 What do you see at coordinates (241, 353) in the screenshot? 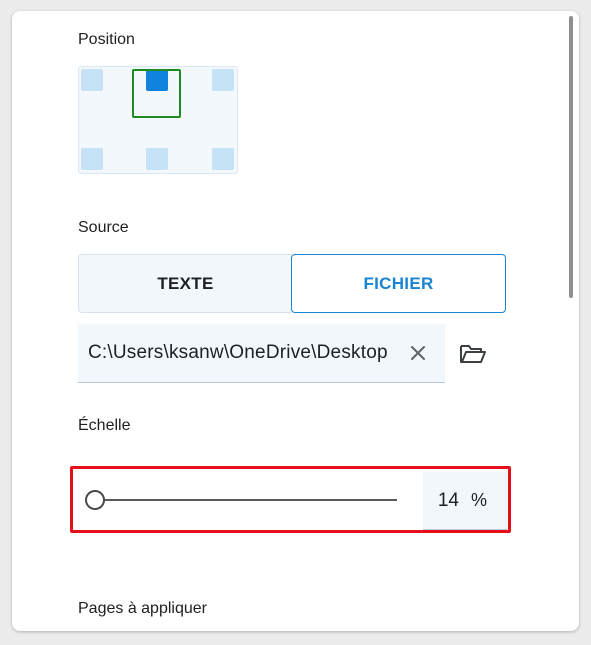
I see `file-path-input` at bounding box center [241, 353].